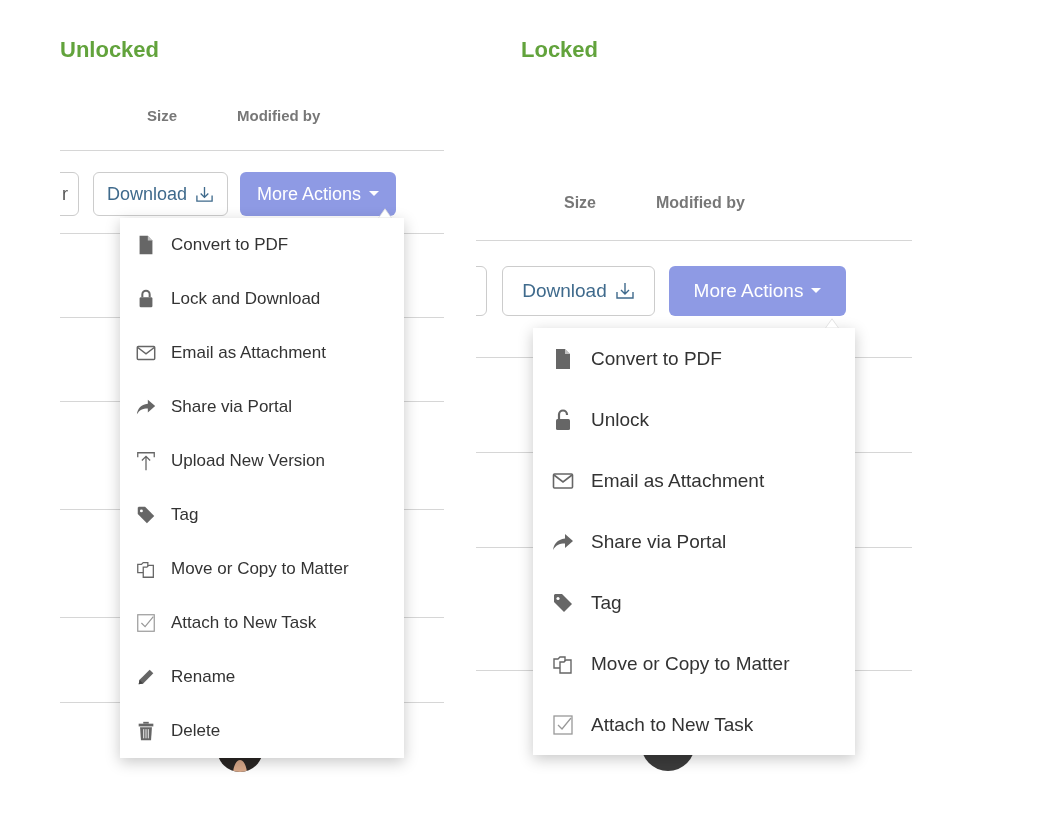  I want to click on menu-item: Upload New Version, so click(262, 461).